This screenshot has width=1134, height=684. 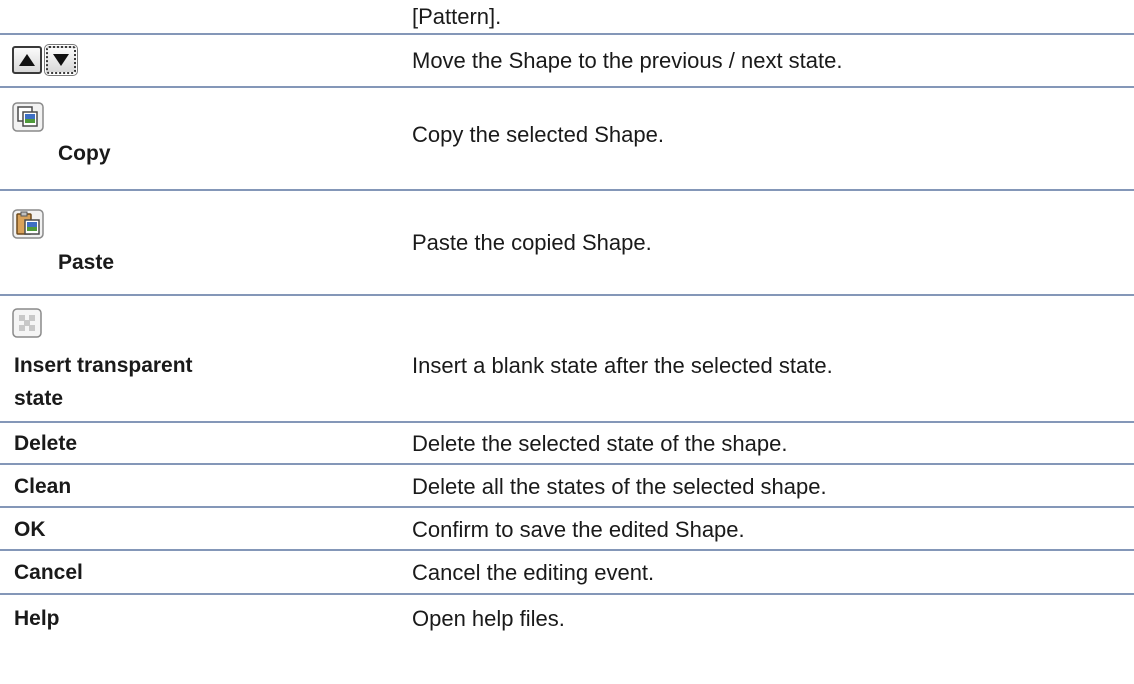 I want to click on row-description: Copy the selected Shape., so click(x=538, y=134).